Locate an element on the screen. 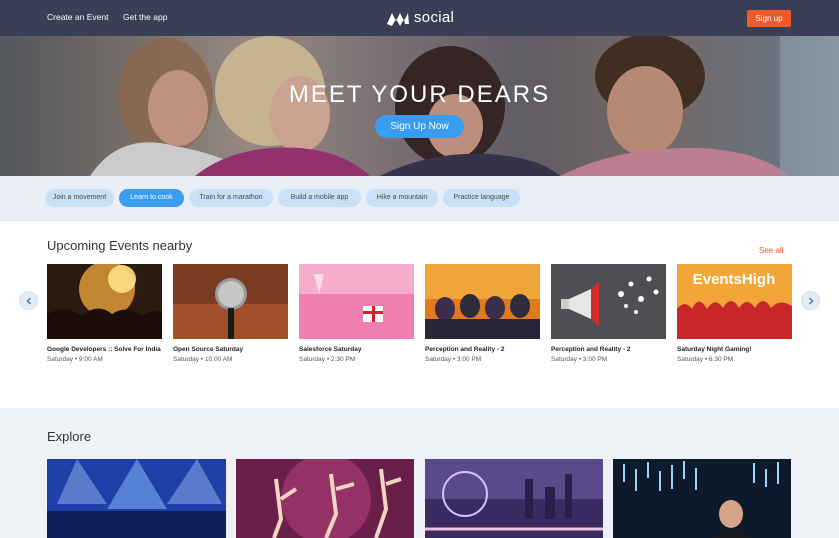 This screenshot has height=538, width=839. explore-tile-concert is located at coordinates (136, 498).